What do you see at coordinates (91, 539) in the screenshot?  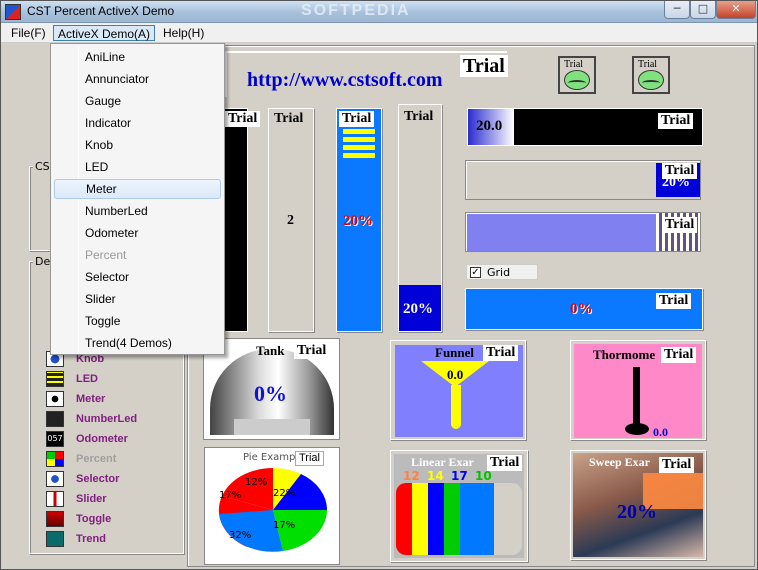 I see `demo-list-item-label: Trend` at bounding box center [91, 539].